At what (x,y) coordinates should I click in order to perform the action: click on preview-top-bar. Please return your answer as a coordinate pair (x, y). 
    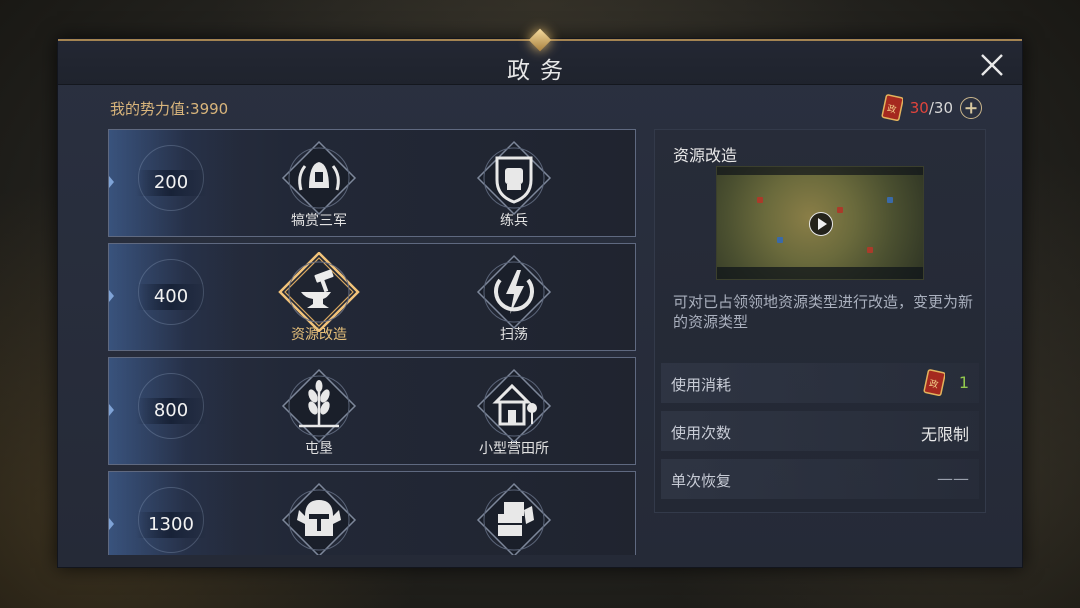
    Looking at the image, I should click on (820, 171).